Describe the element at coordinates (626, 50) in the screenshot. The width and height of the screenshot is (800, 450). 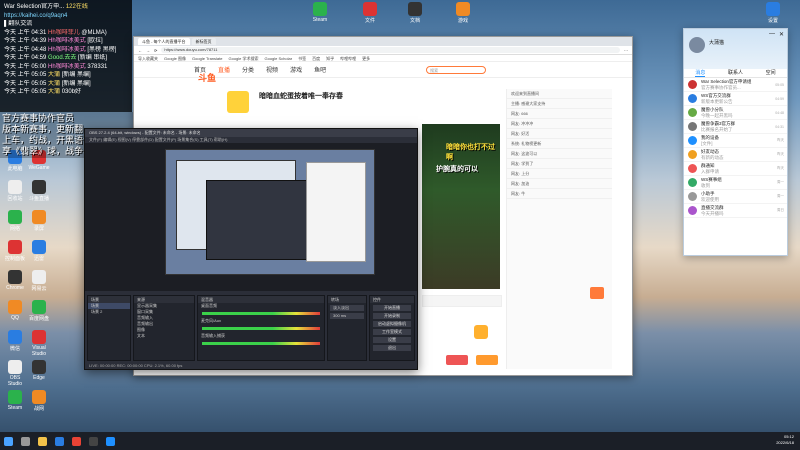
I see `menu-icon: ⋯` at that location.